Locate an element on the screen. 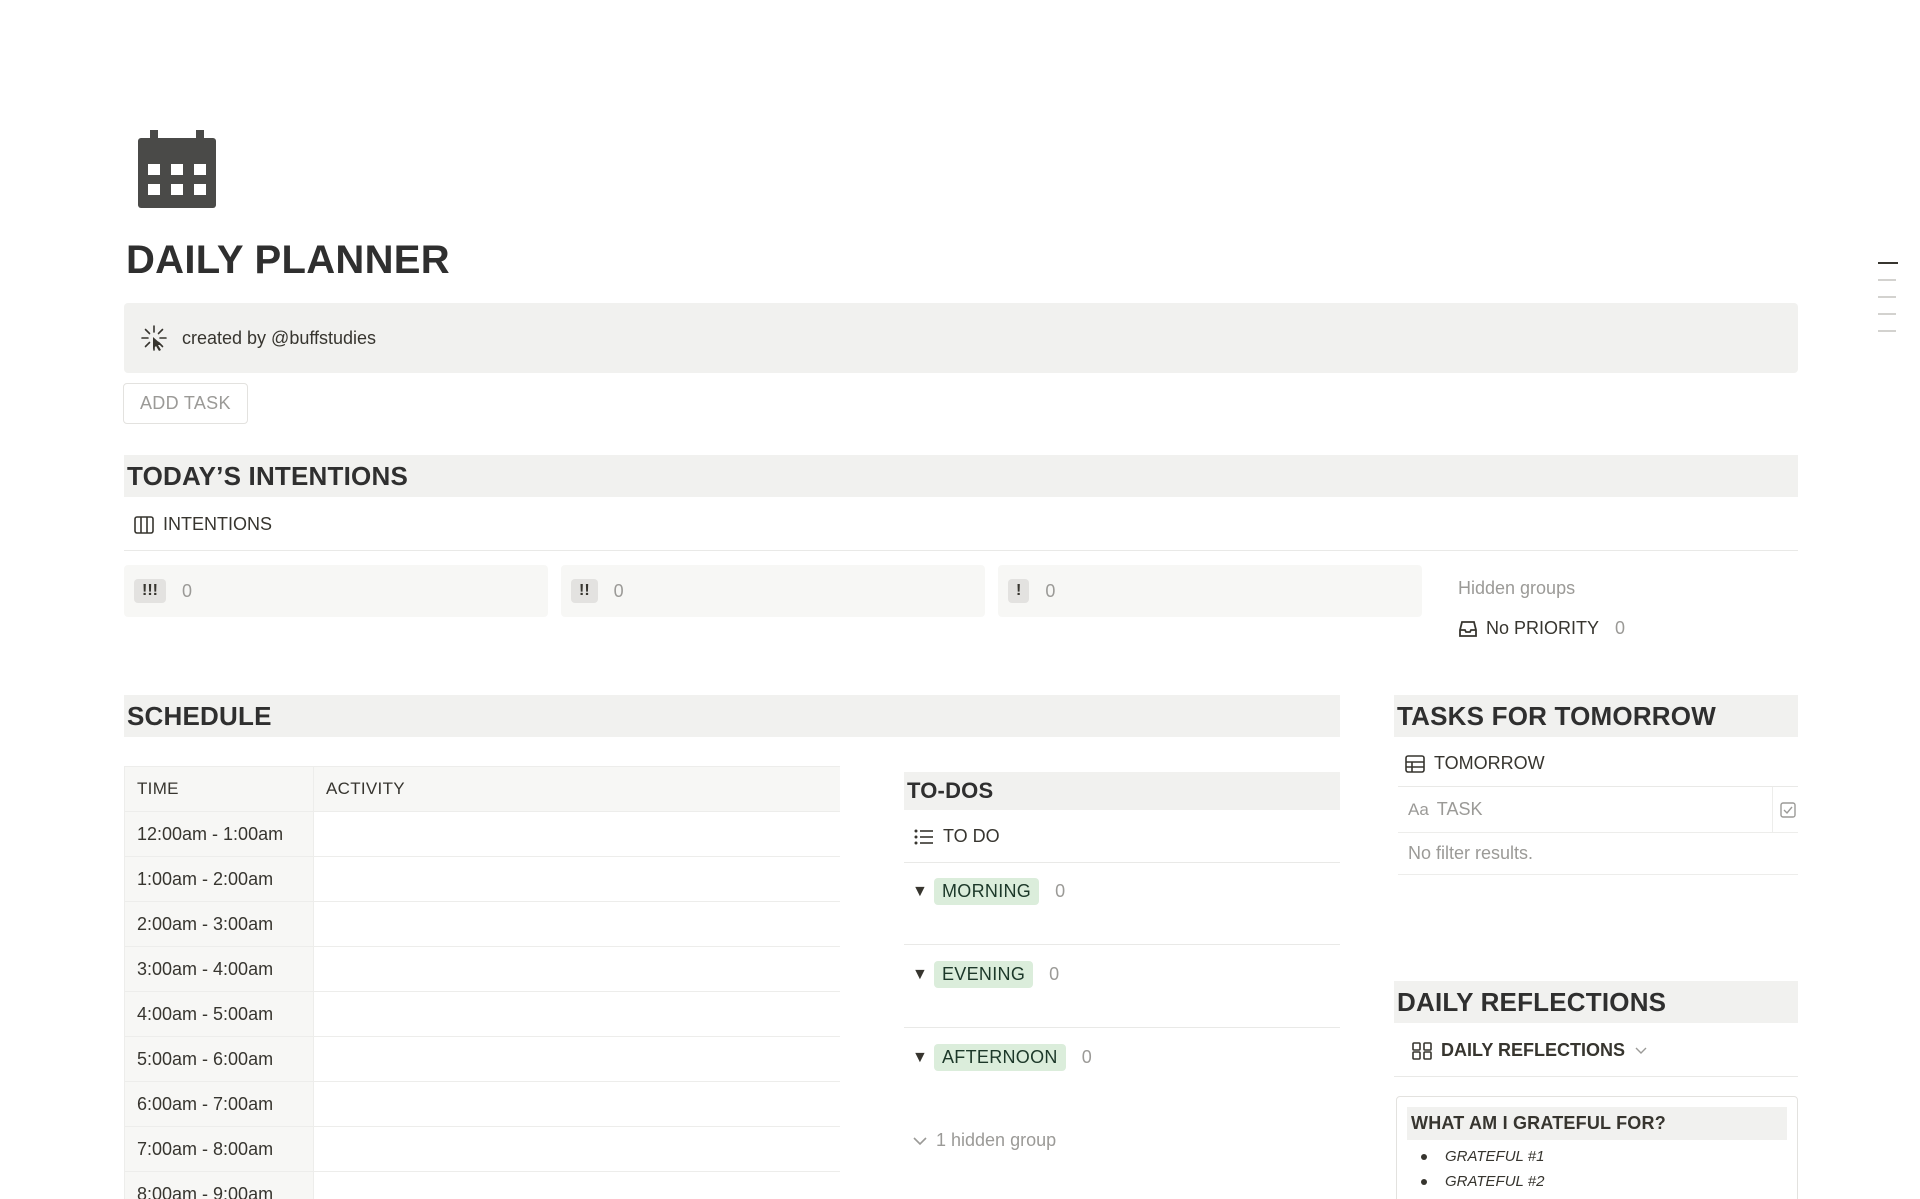 This screenshot has height=1199, width=1920. gallery-view-icon is located at coordinates (1422, 1050).